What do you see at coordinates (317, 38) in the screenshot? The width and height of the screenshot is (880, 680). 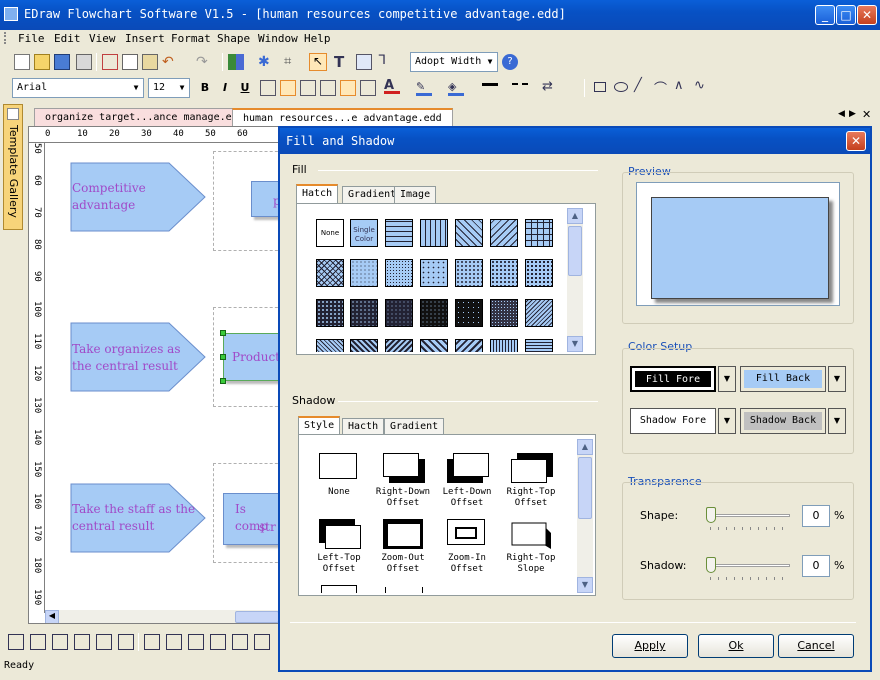 I see `menu-help: Help` at bounding box center [317, 38].